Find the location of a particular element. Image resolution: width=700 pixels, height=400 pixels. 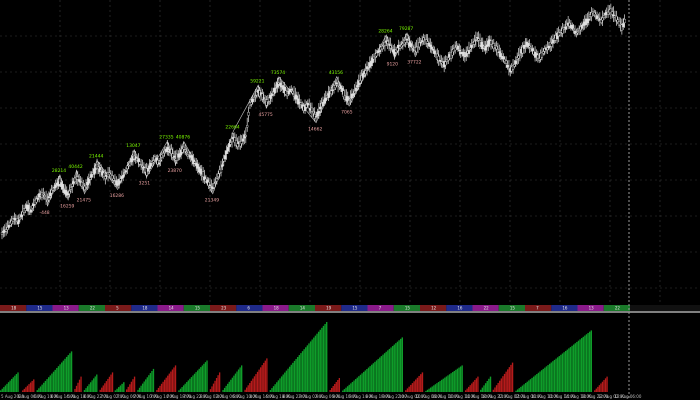

swing-high-label: 79287 is located at coordinates (406, 29).